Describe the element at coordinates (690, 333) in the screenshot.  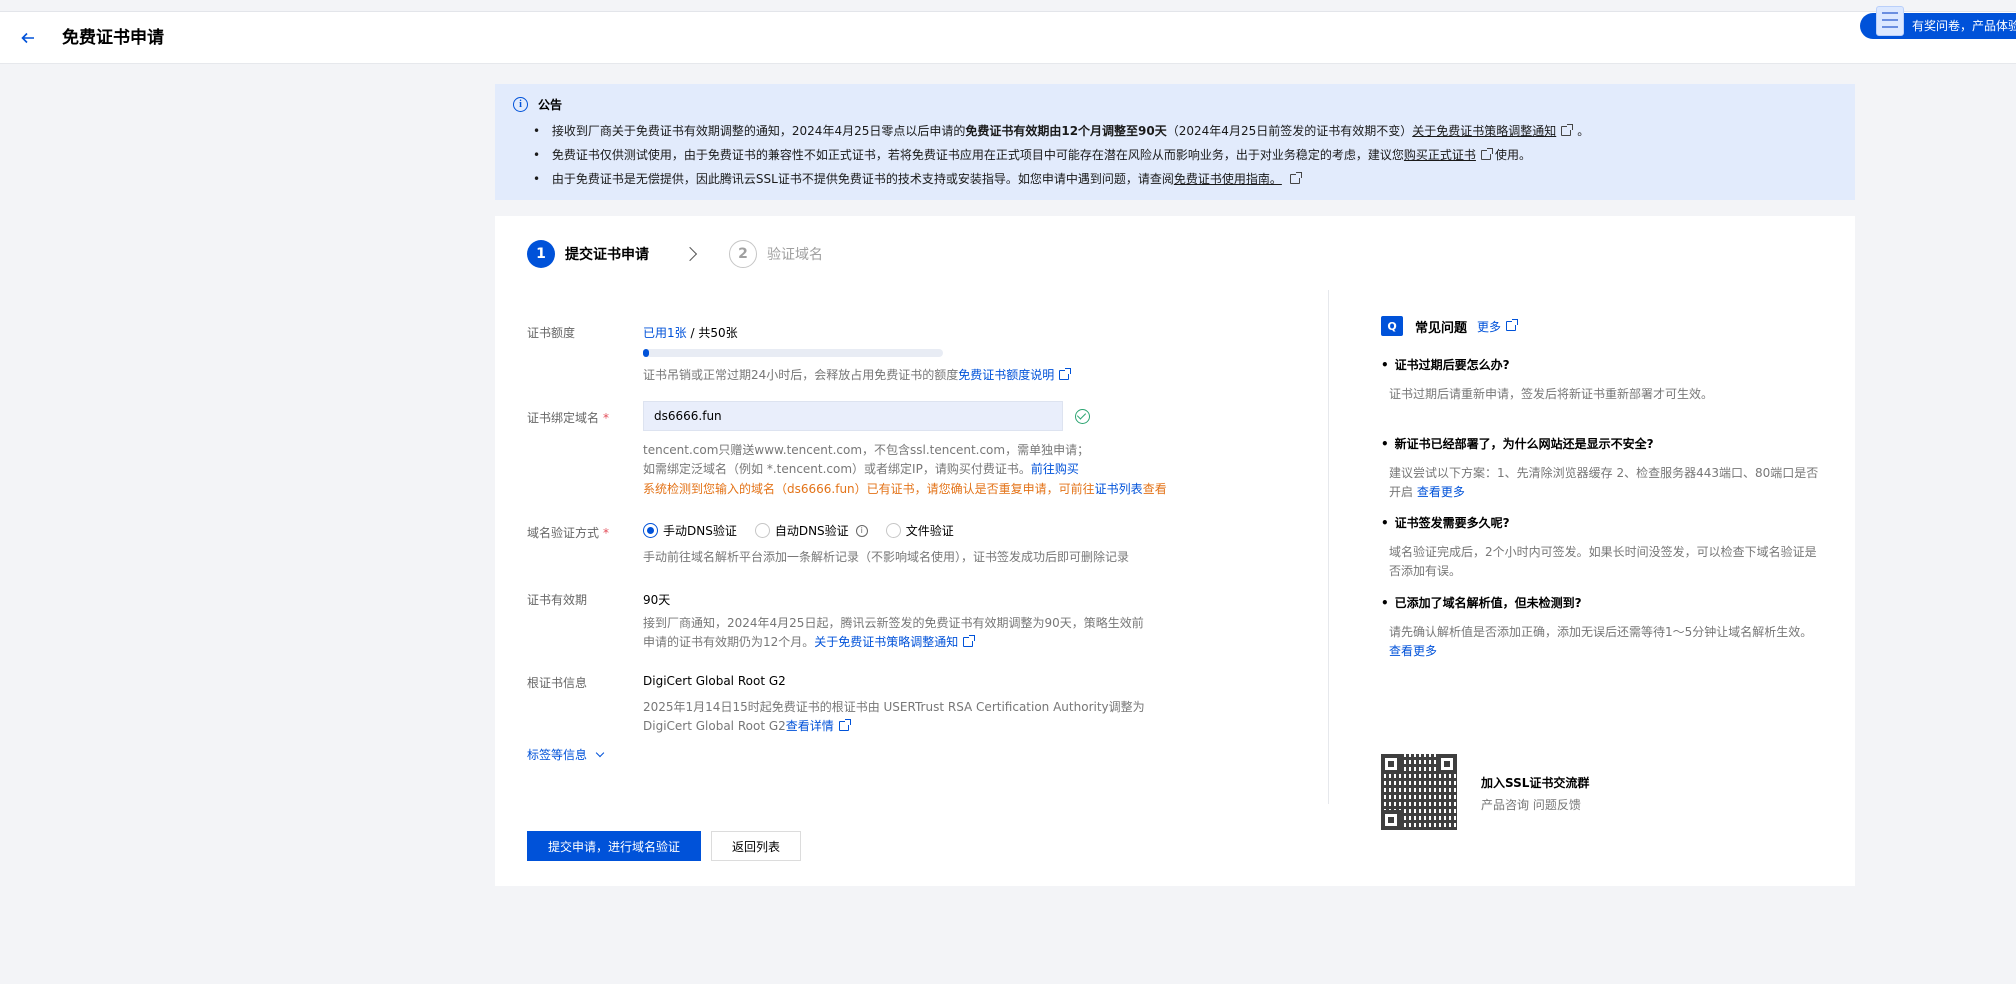
I see `quota-value: 已用1张 / 共50张` at that location.